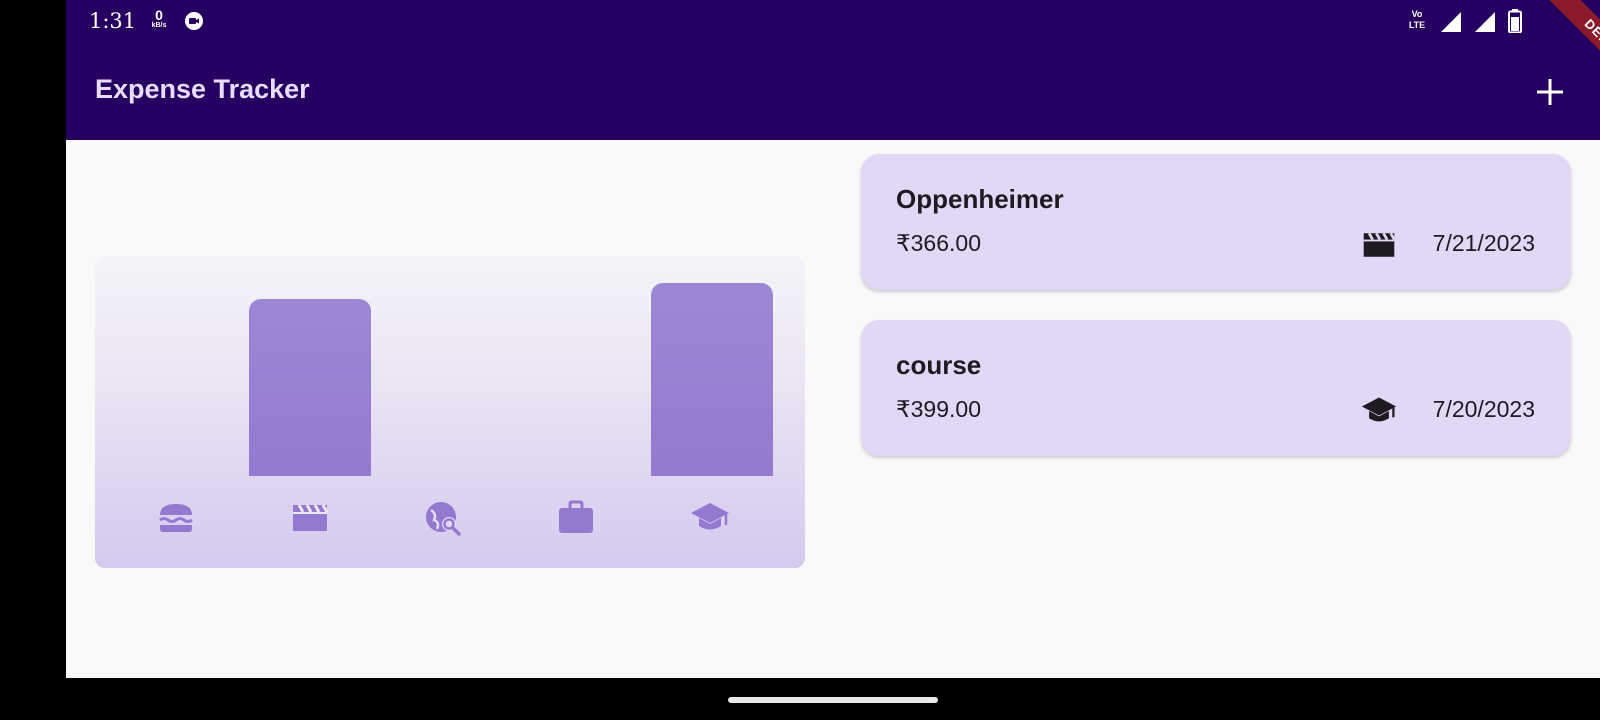 This screenshot has height=720, width=1600. What do you see at coordinates (159, 25) in the screenshot?
I see `network-speed-unit: kB/s` at bounding box center [159, 25].